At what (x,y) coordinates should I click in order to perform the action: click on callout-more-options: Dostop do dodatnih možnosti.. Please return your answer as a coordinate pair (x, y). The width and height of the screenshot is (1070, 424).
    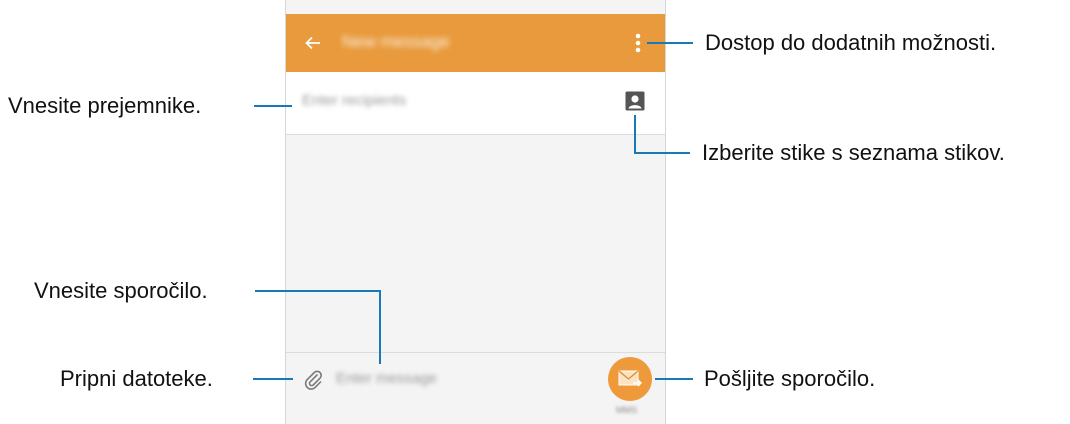
    Looking at the image, I should click on (851, 42).